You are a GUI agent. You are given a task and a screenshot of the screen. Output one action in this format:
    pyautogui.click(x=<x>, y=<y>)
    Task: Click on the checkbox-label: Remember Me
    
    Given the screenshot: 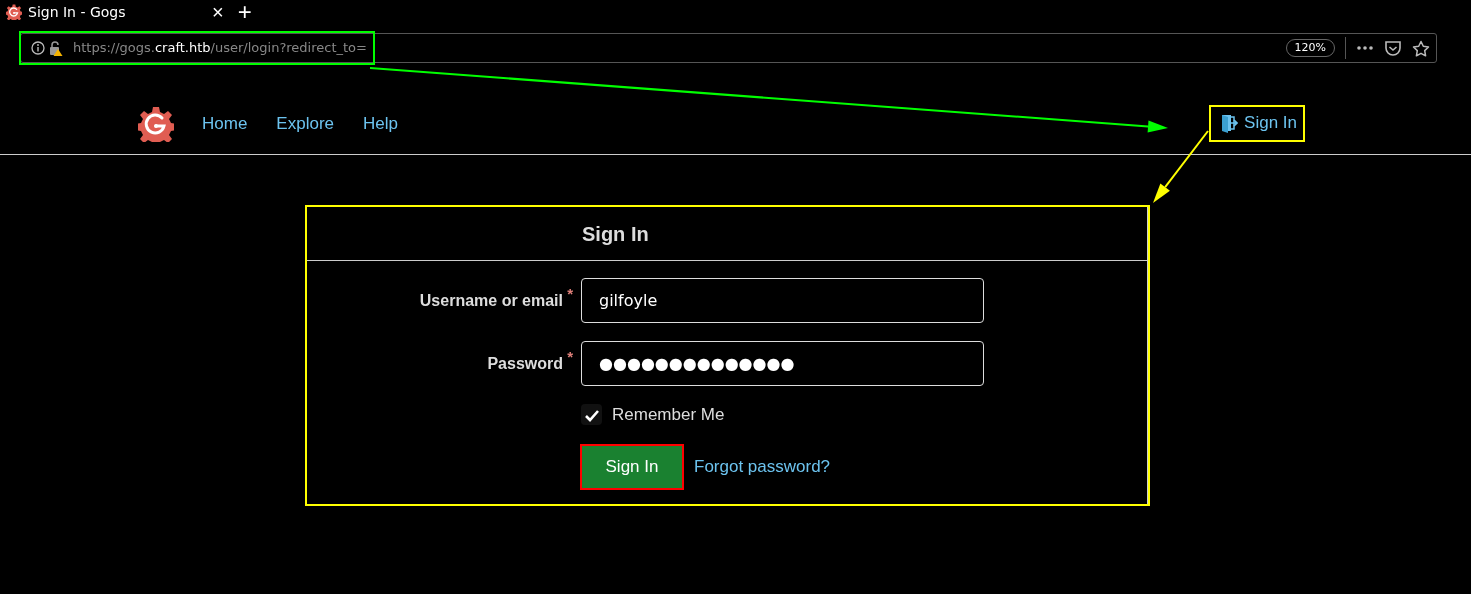 What is the action you would take?
    pyautogui.click(x=668, y=415)
    